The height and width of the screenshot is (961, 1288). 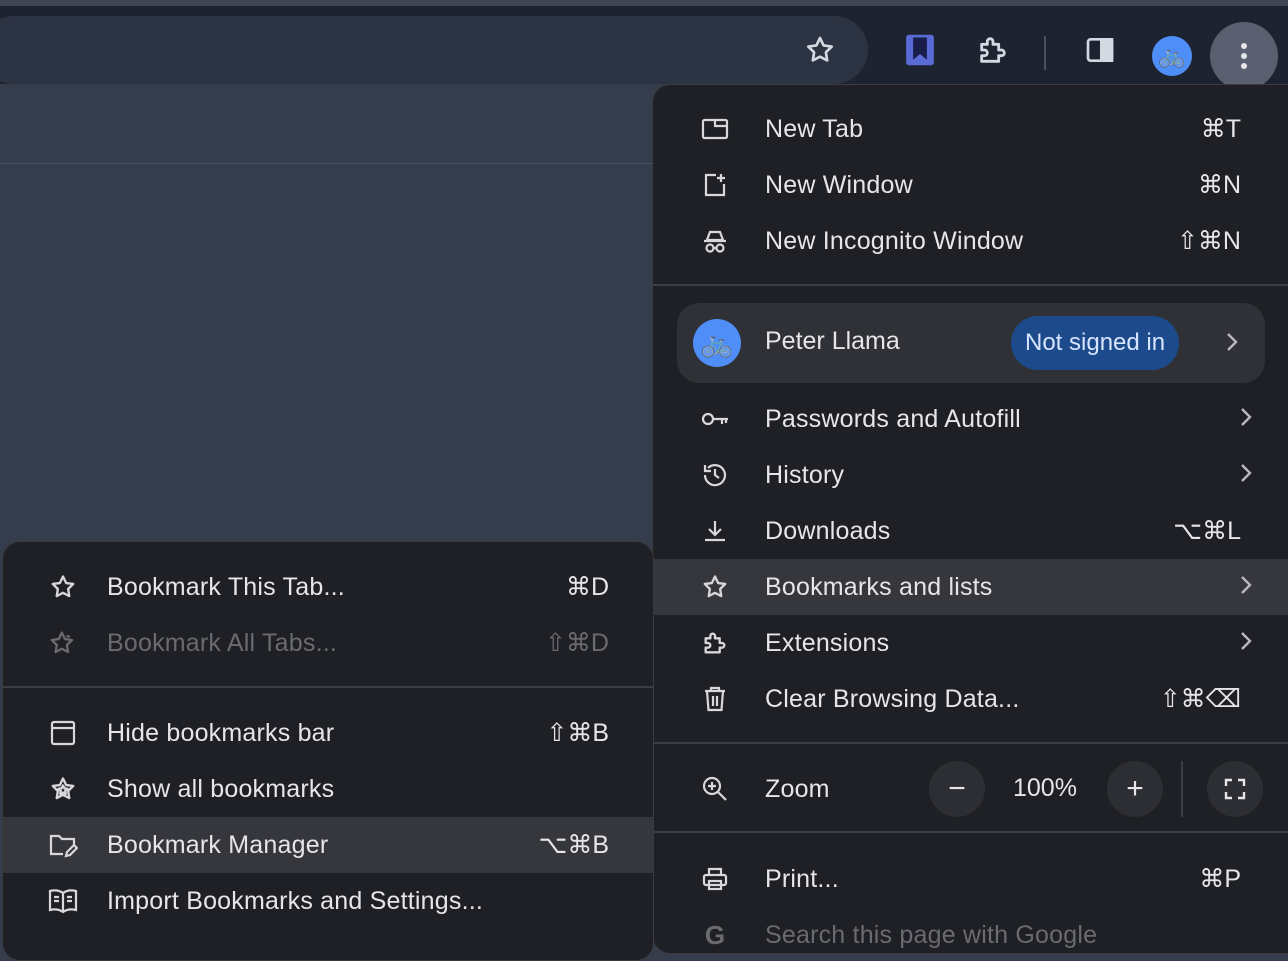 What do you see at coordinates (970, 419) in the screenshot?
I see `menu-item-passwords-autofill: Passwords and Autofill` at bounding box center [970, 419].